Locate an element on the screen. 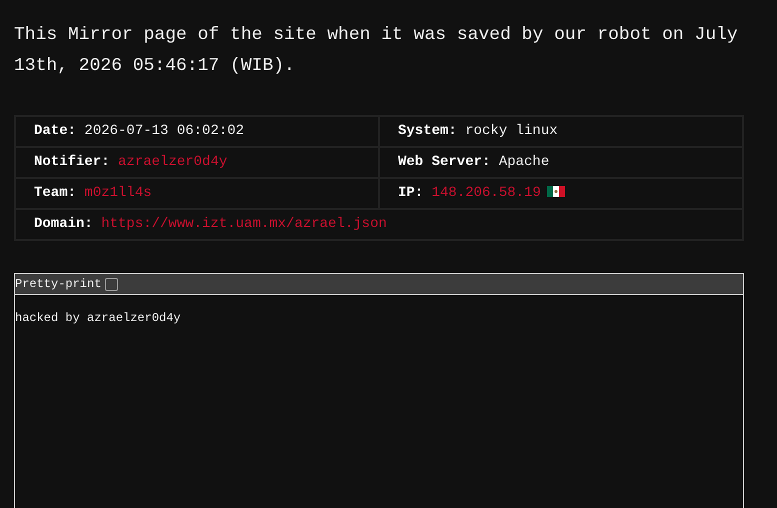 This screenshot has width=777, height=508. field-label: Date: is located at coordinates (55, 131).